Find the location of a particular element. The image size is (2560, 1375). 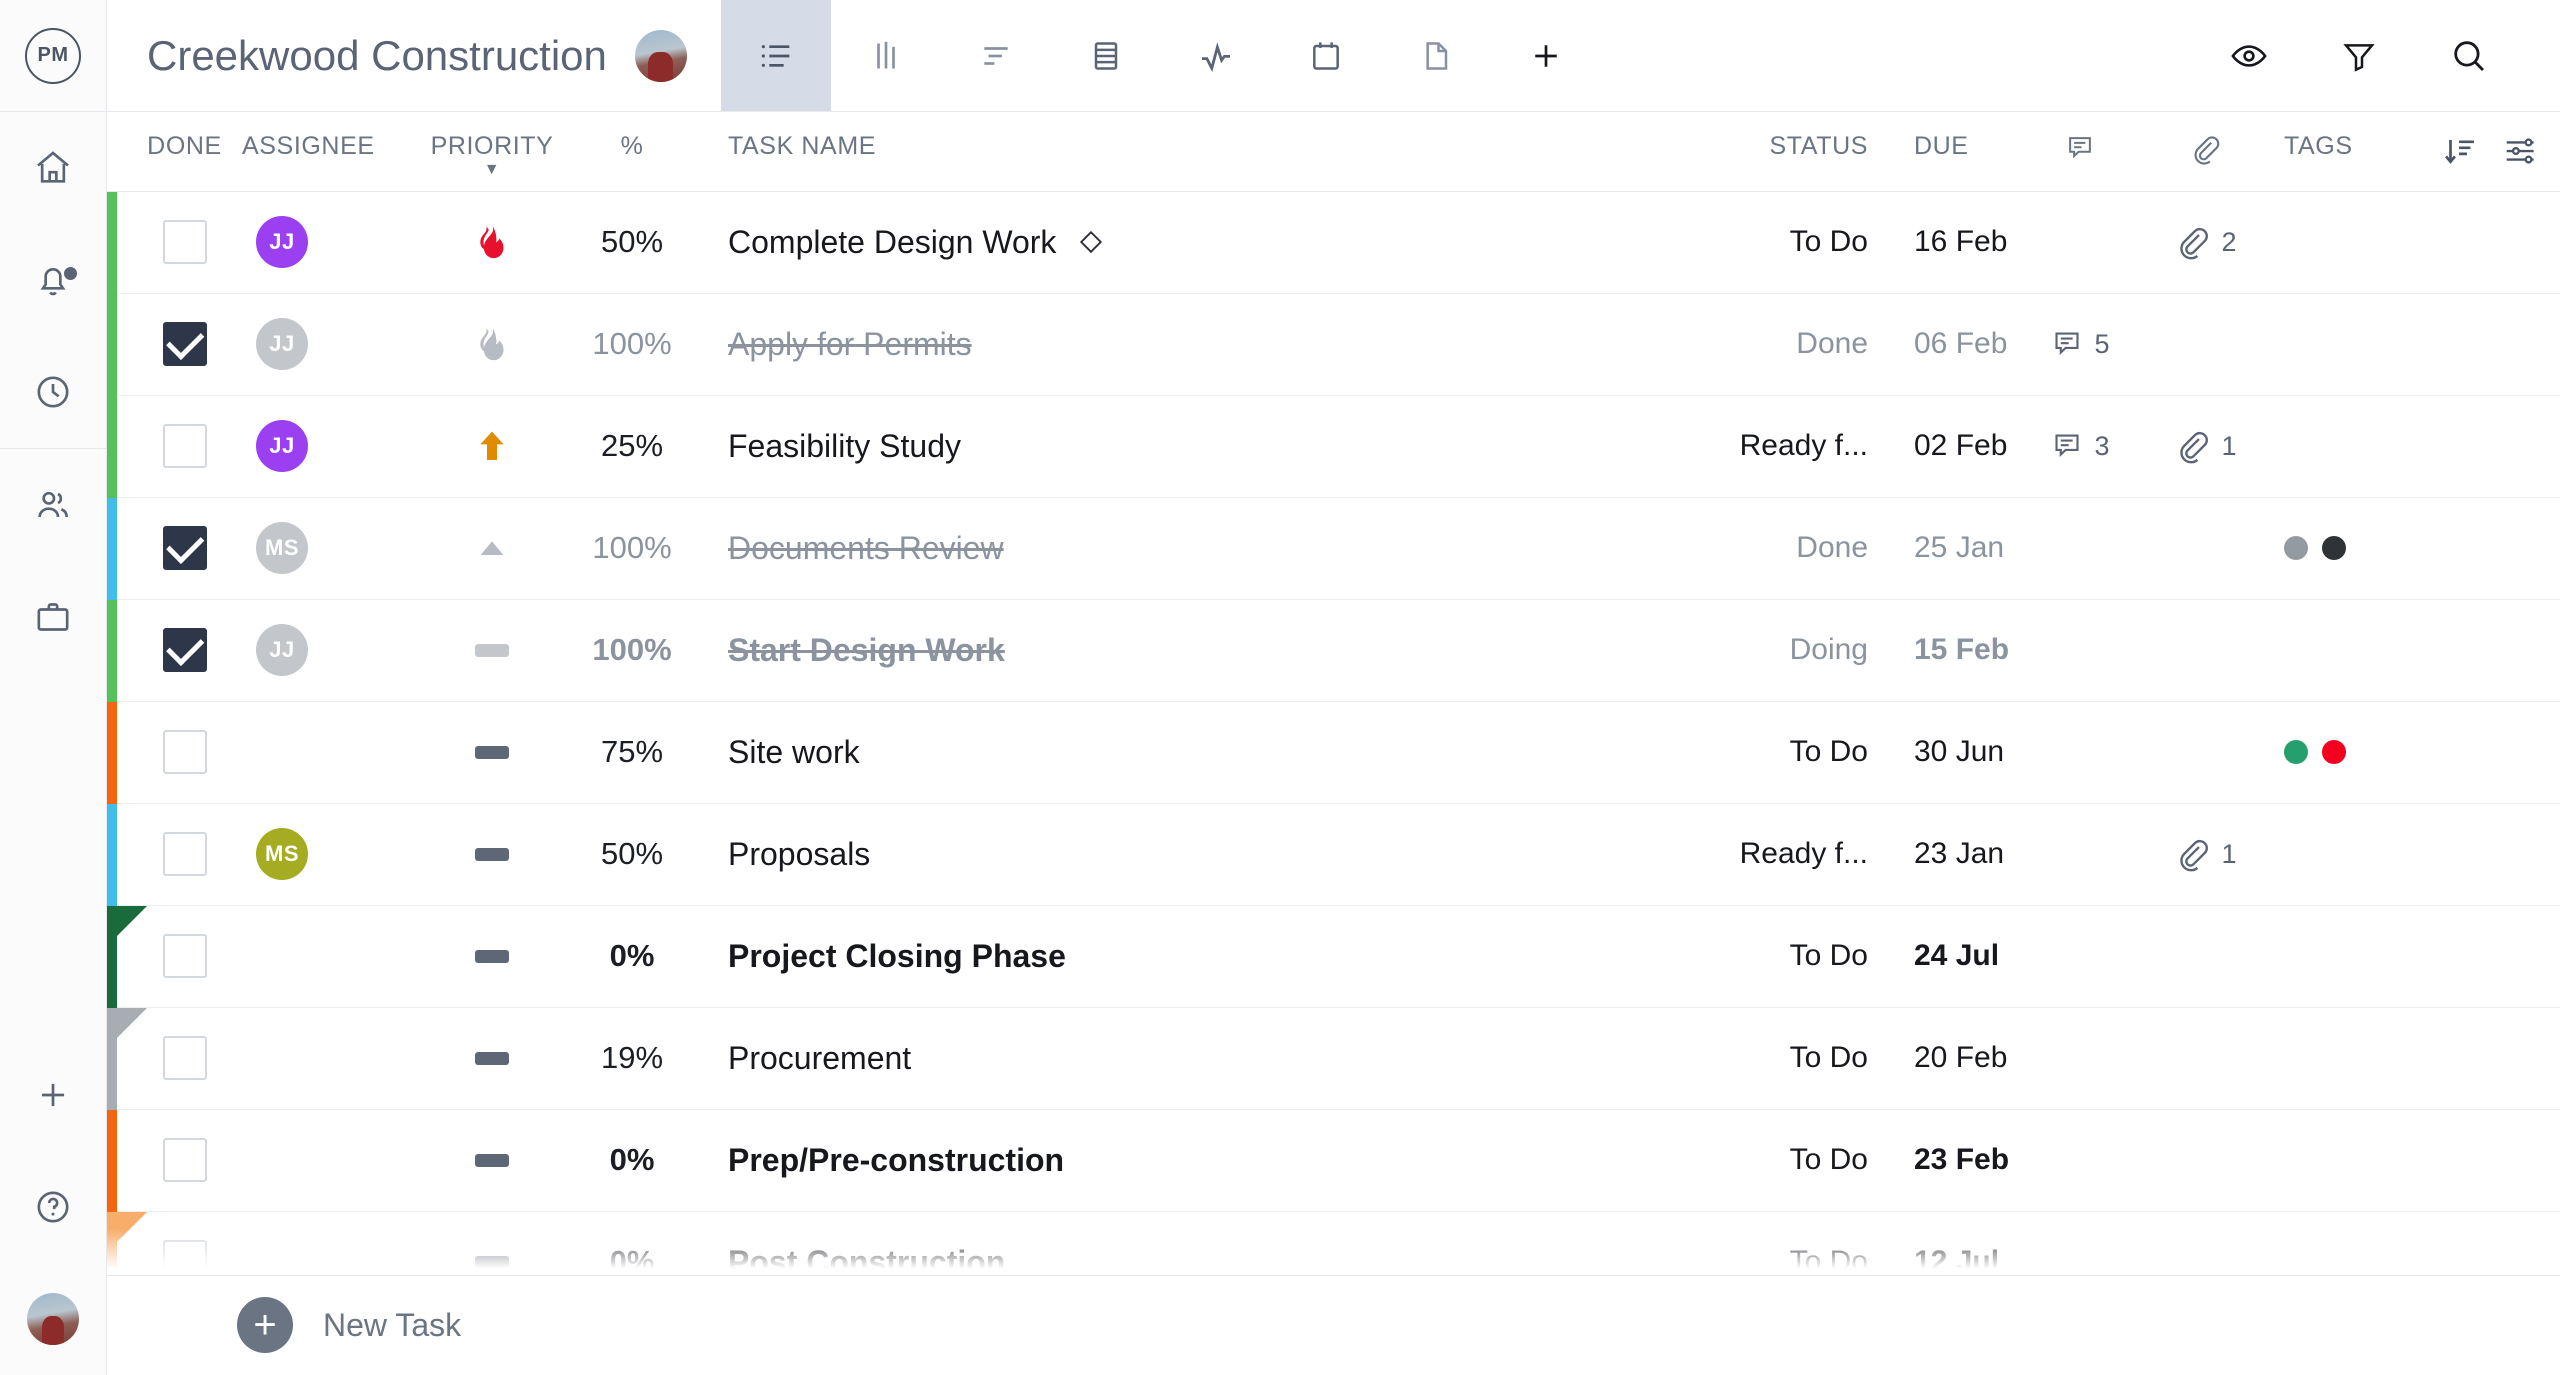

table-row: 0% Post Construction To Do 12 Jul is located at coordinates (1333, 1243).